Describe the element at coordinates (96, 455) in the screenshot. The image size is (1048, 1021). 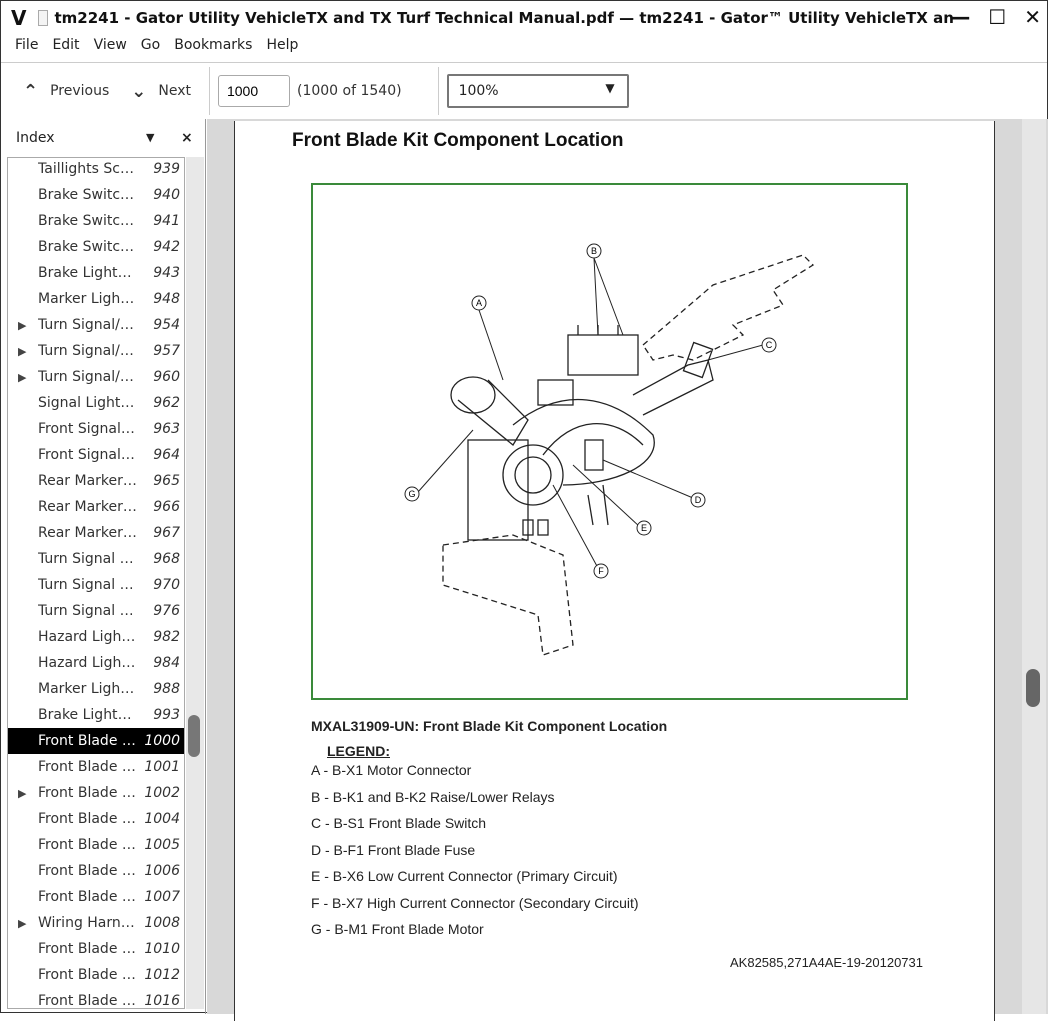
I see `index-item: Front Signal L... 964` at that location.